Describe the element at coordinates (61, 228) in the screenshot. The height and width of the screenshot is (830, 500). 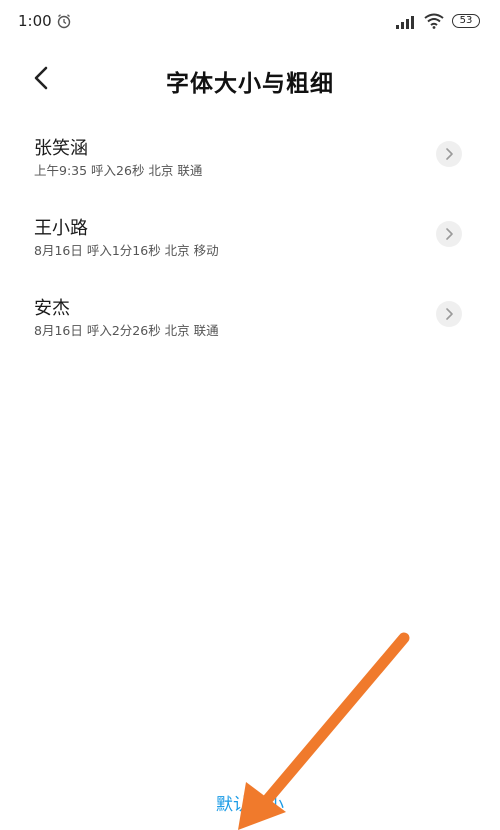
I see `contact-name: 王小路` at that location.